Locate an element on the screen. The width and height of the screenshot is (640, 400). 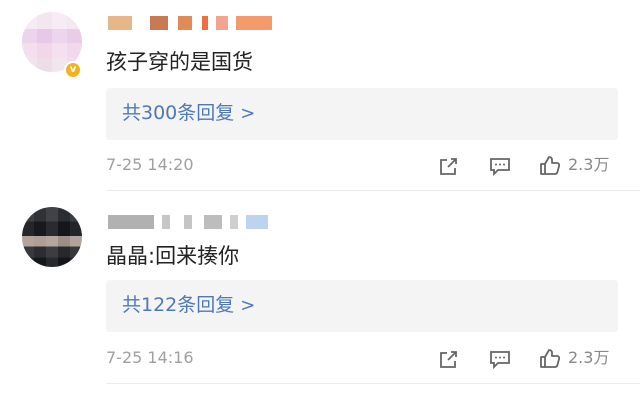
comment-text: 晶晶:回来揍你 is located at coordinates (173, 256).